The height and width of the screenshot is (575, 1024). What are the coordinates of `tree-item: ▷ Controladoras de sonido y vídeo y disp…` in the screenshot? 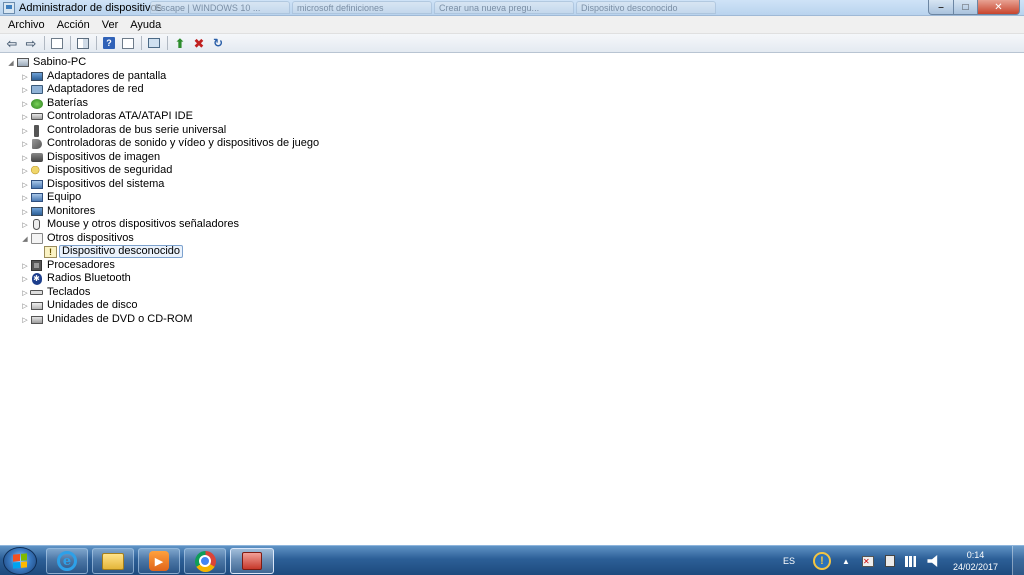 It's located at (170, 143).